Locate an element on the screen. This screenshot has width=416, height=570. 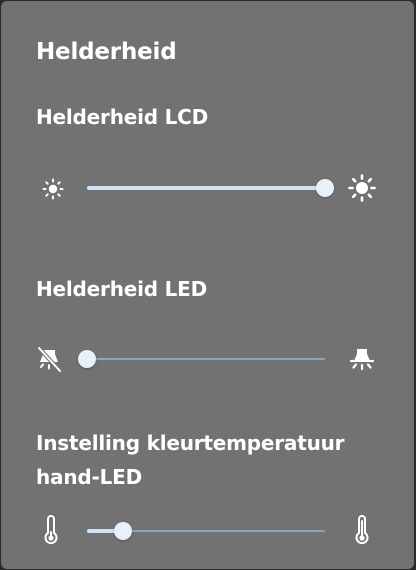
lcd-brightness-slider is located at coordinates (210, 188).